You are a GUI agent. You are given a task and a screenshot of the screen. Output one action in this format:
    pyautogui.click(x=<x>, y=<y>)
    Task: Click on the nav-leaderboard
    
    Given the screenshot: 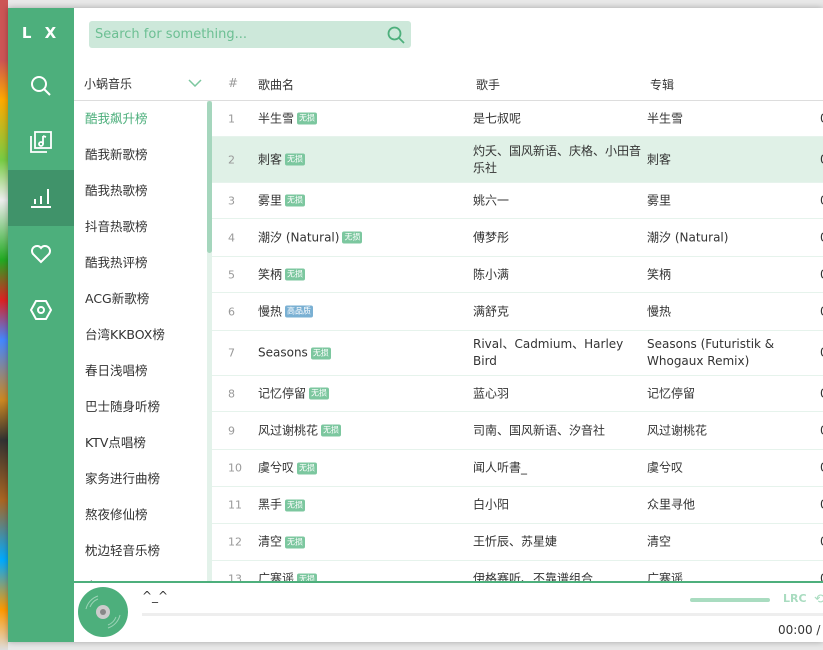 What is the action you would take?
    pyautogui.click(x=41, y=198)
    